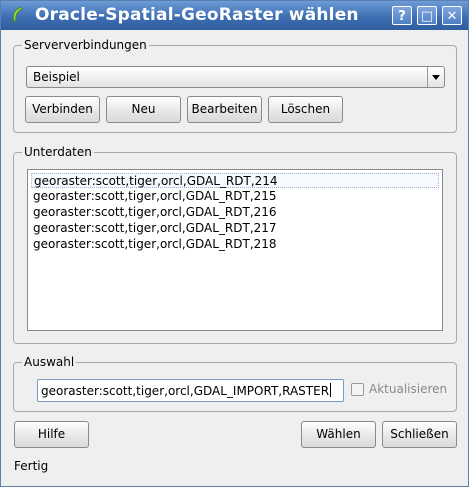 The height and width of the screenshot is (487, 469). I want to click on close-button-label: Schließen, so click(419, 434).